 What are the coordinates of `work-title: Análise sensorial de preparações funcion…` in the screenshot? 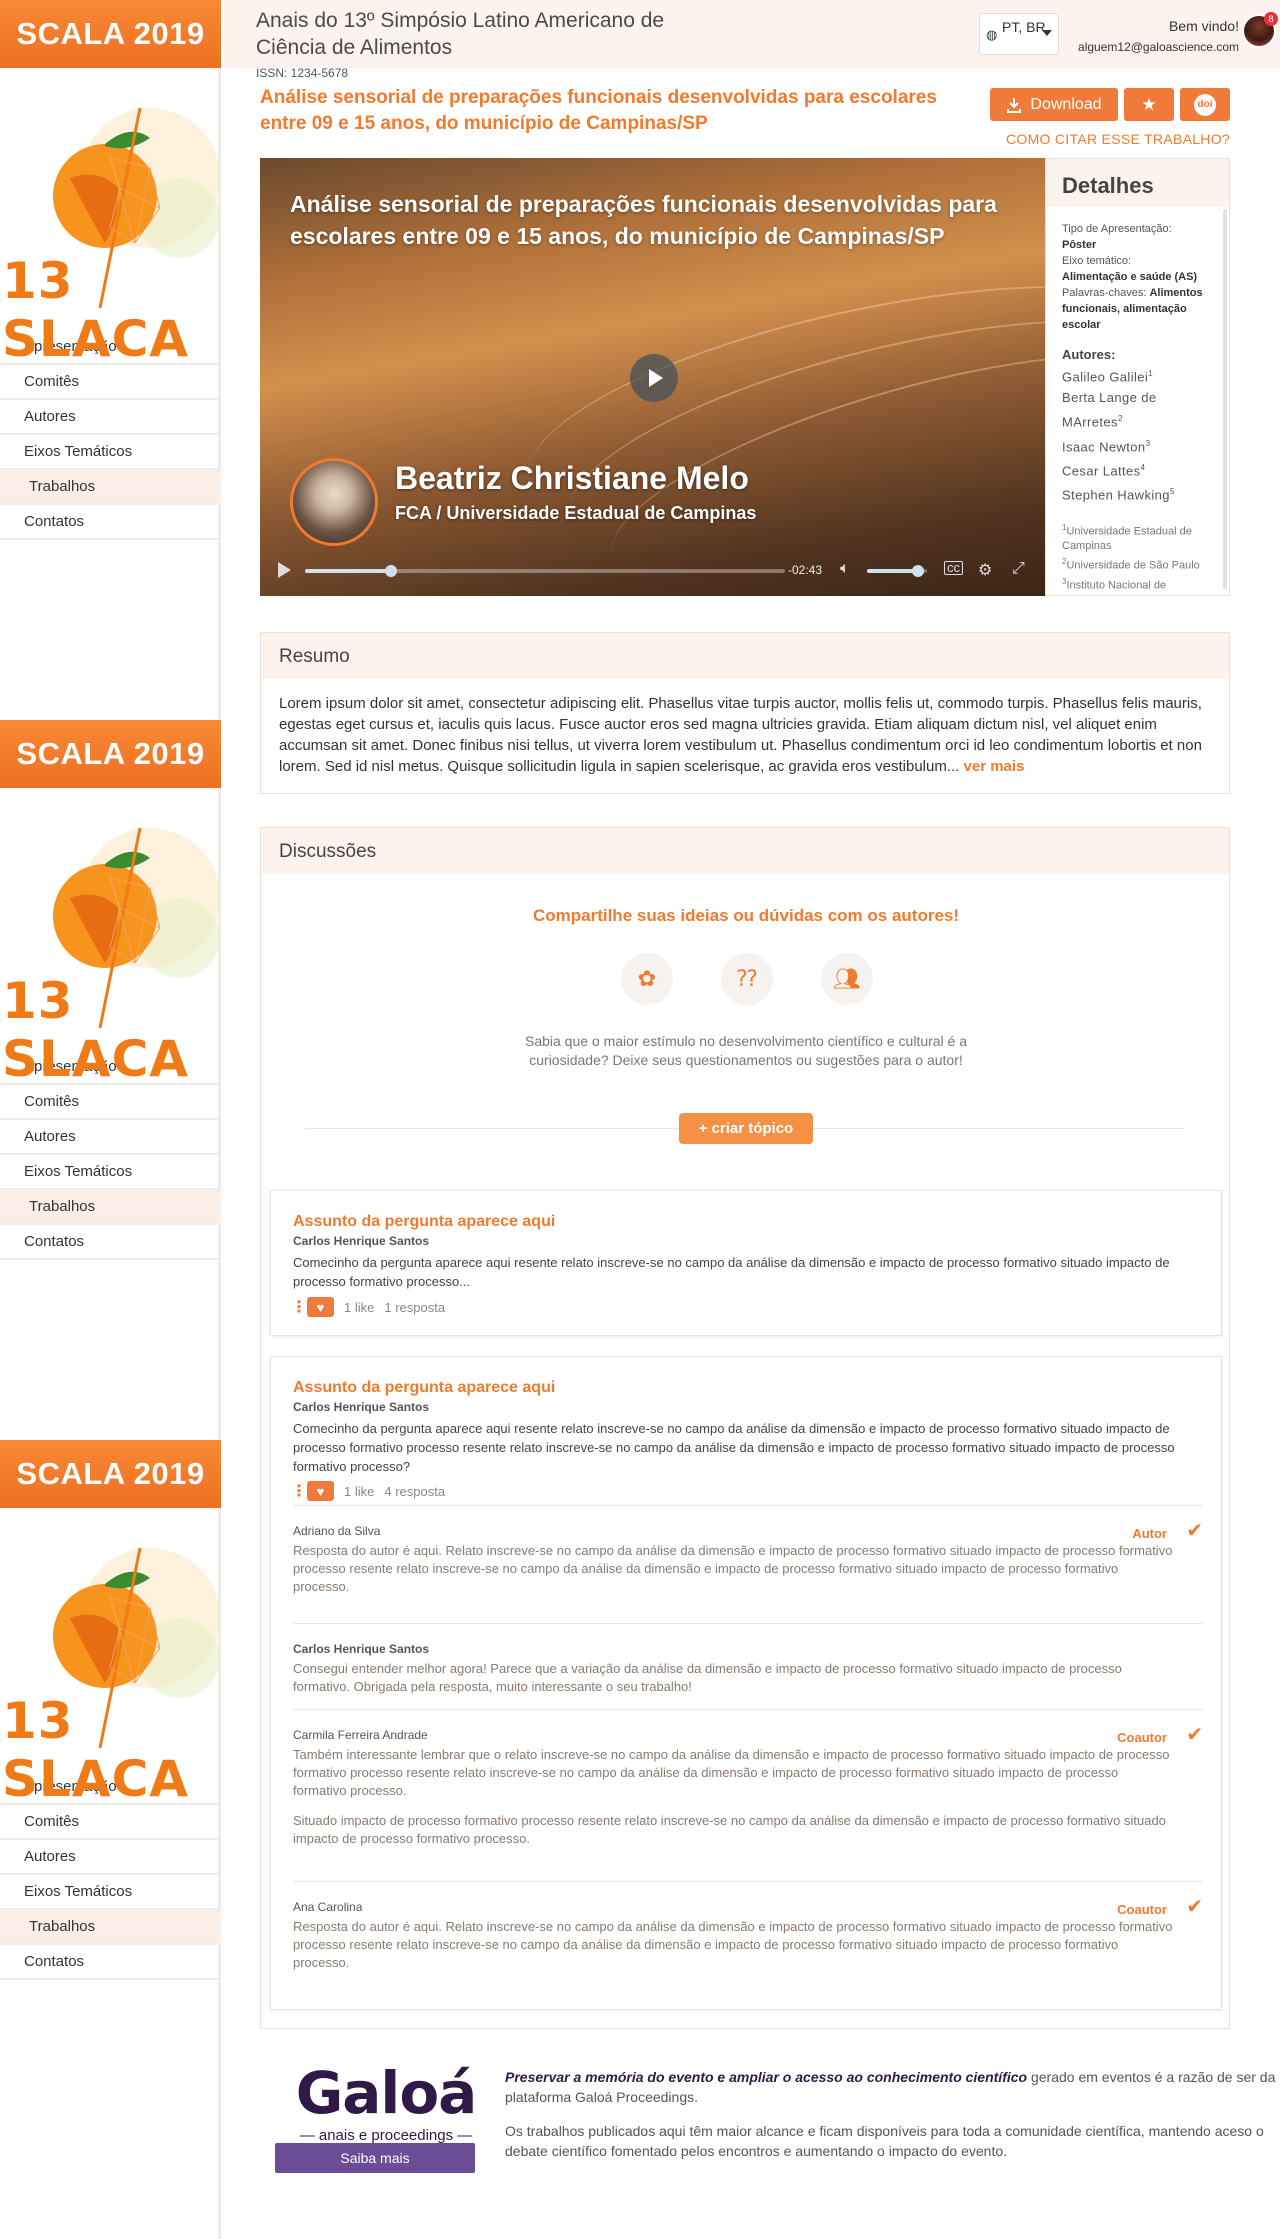 It's located at (598, 110).